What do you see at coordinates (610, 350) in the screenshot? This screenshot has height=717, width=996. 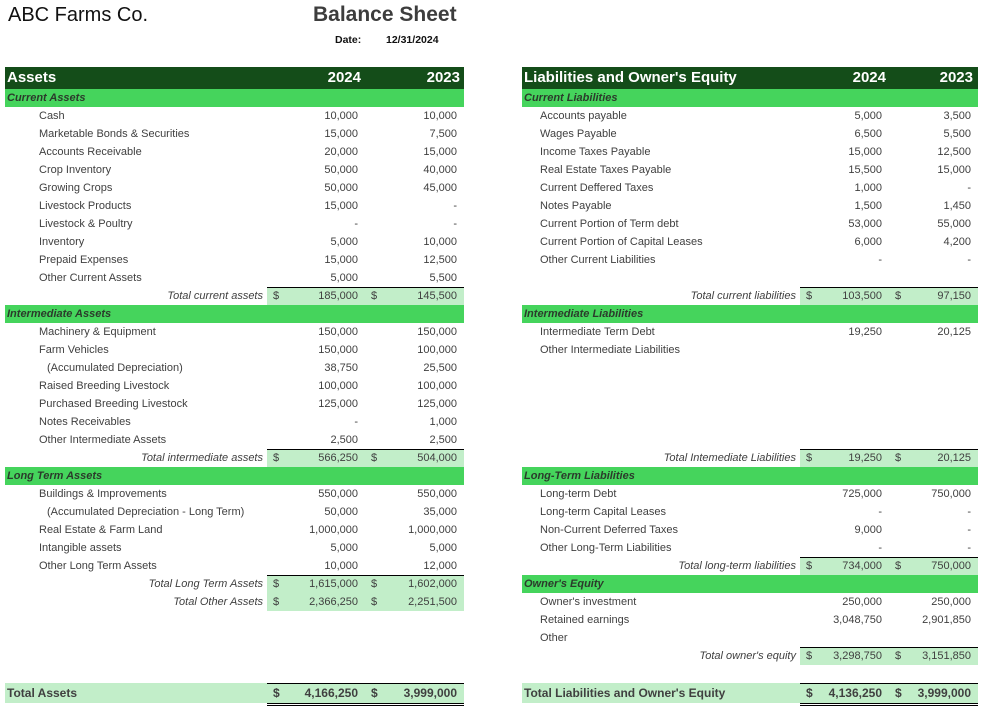 I see `line-item-label: Other Intermediate Liabilities` at bounding box center [610, 350].